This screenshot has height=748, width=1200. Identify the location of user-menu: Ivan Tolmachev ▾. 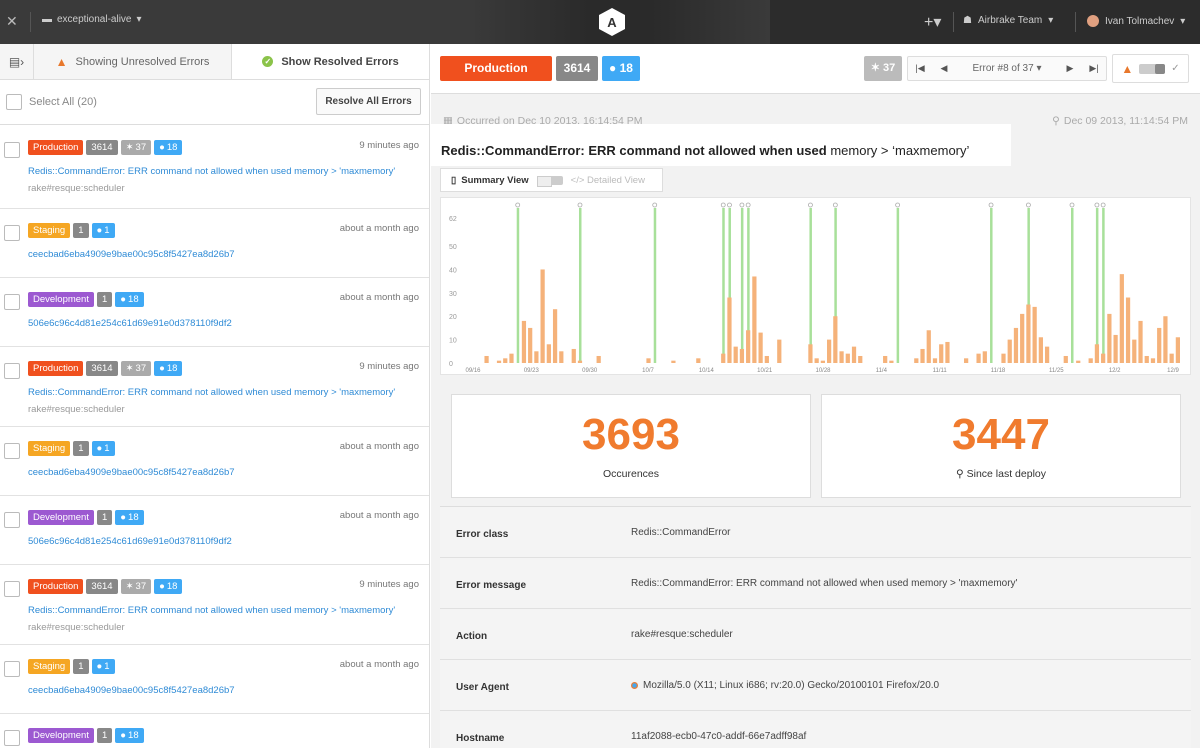
(1136, 21).